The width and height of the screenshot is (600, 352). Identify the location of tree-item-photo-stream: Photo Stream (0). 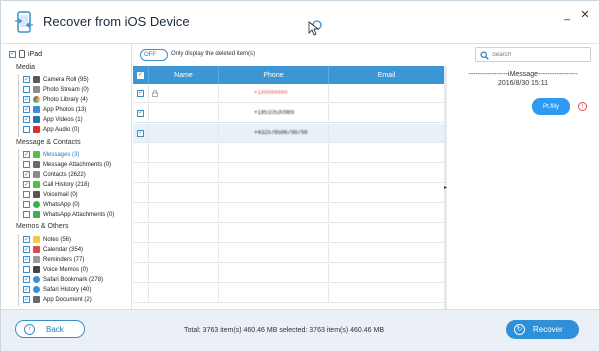
(56, 89).